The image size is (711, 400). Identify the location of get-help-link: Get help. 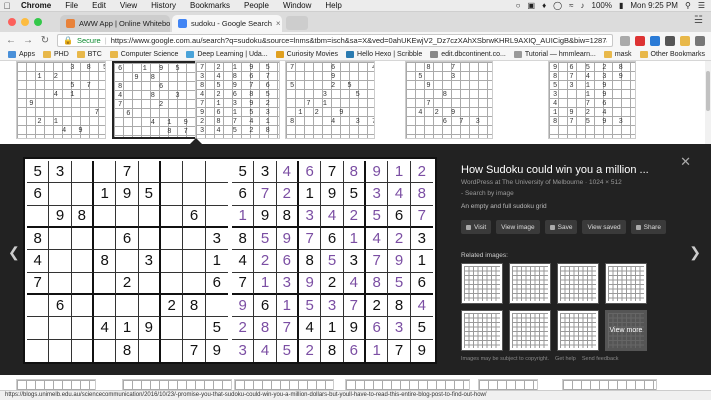
(565, 359).